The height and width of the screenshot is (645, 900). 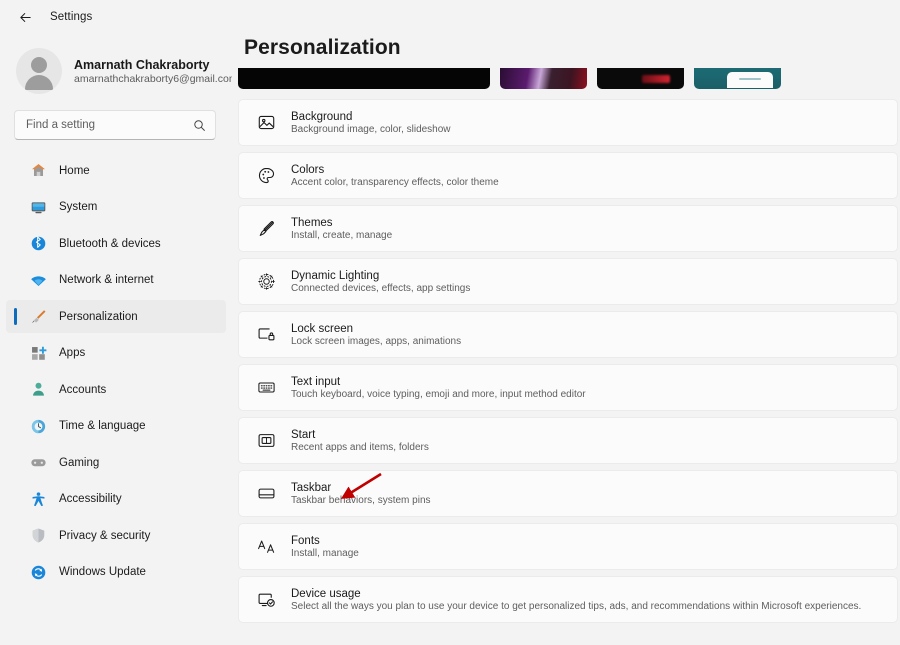 I want to click on accessibility-person-icon, so click(x=38, y=499).